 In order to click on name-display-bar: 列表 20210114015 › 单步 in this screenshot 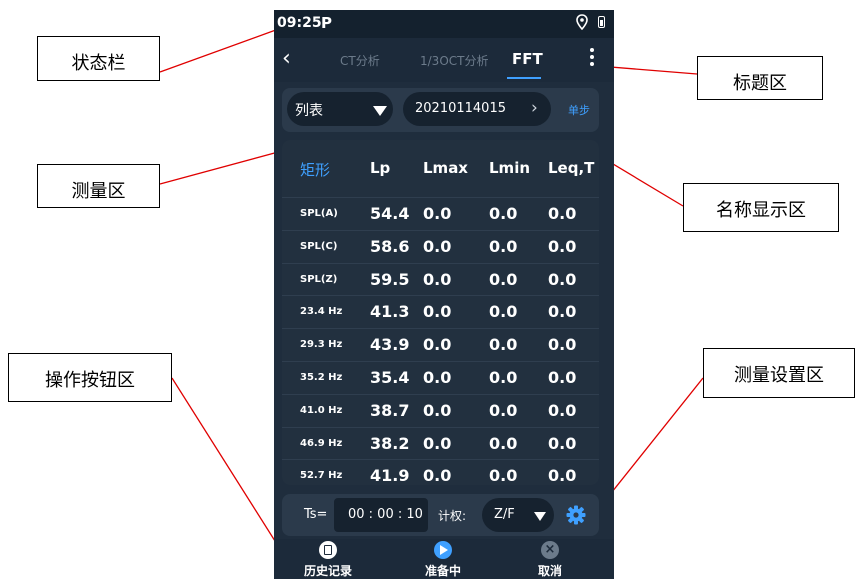, I will do `click(440, 110)`.